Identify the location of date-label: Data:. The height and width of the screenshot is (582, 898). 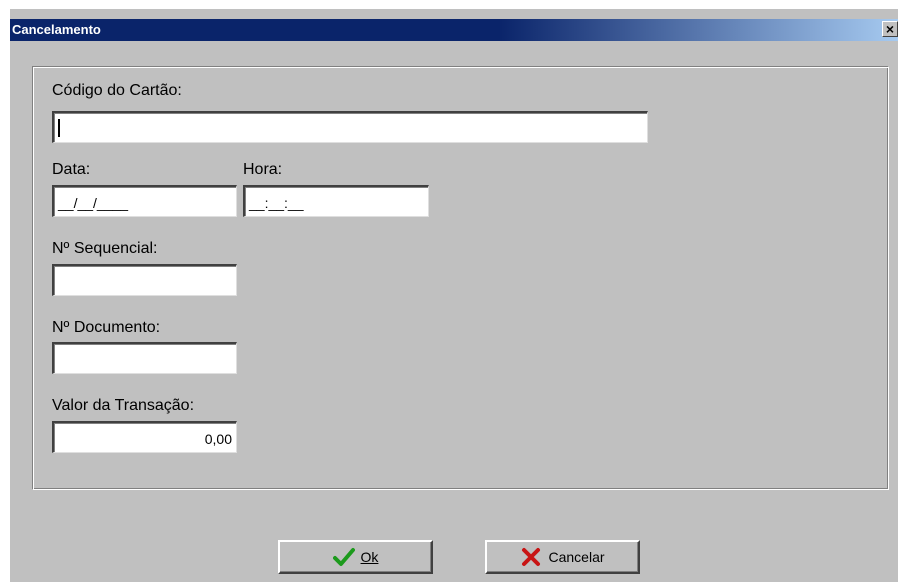
(71, 169).